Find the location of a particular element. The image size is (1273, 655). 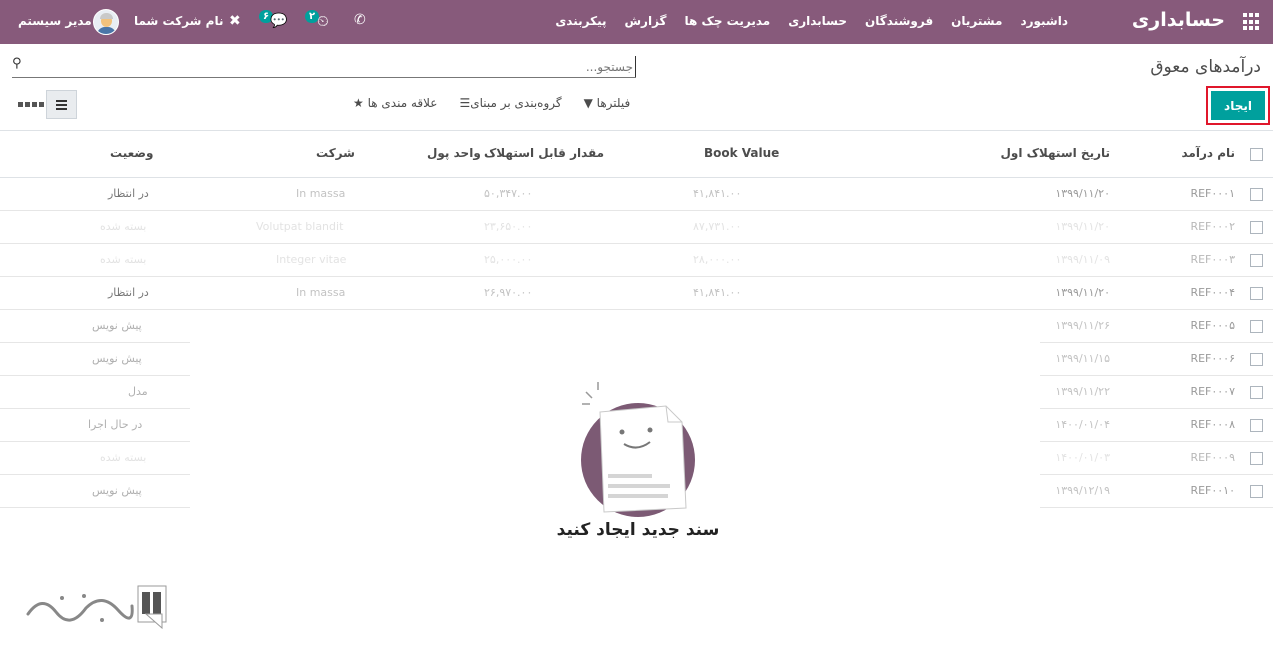

search-bar: ⚲ is located at coordinates (324, 67).